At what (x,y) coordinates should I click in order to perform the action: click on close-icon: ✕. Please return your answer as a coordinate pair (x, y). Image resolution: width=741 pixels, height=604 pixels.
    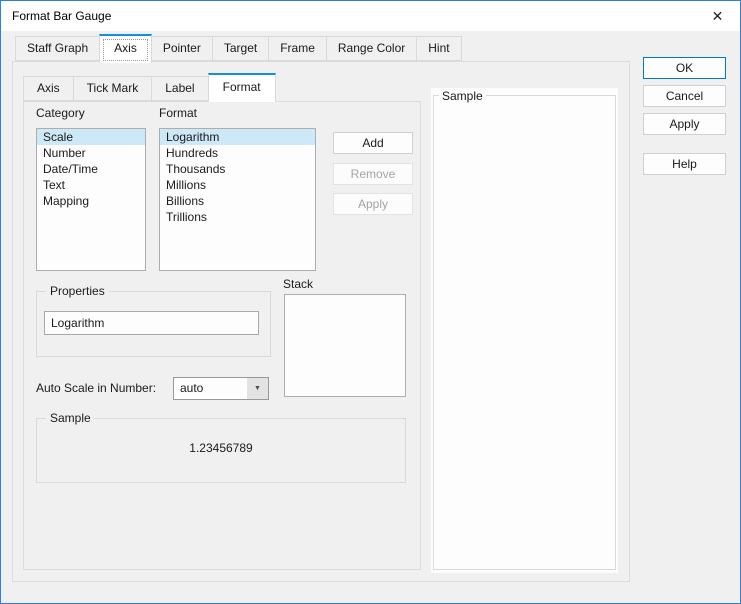
    Looking at the image, I should click on (717, 16).